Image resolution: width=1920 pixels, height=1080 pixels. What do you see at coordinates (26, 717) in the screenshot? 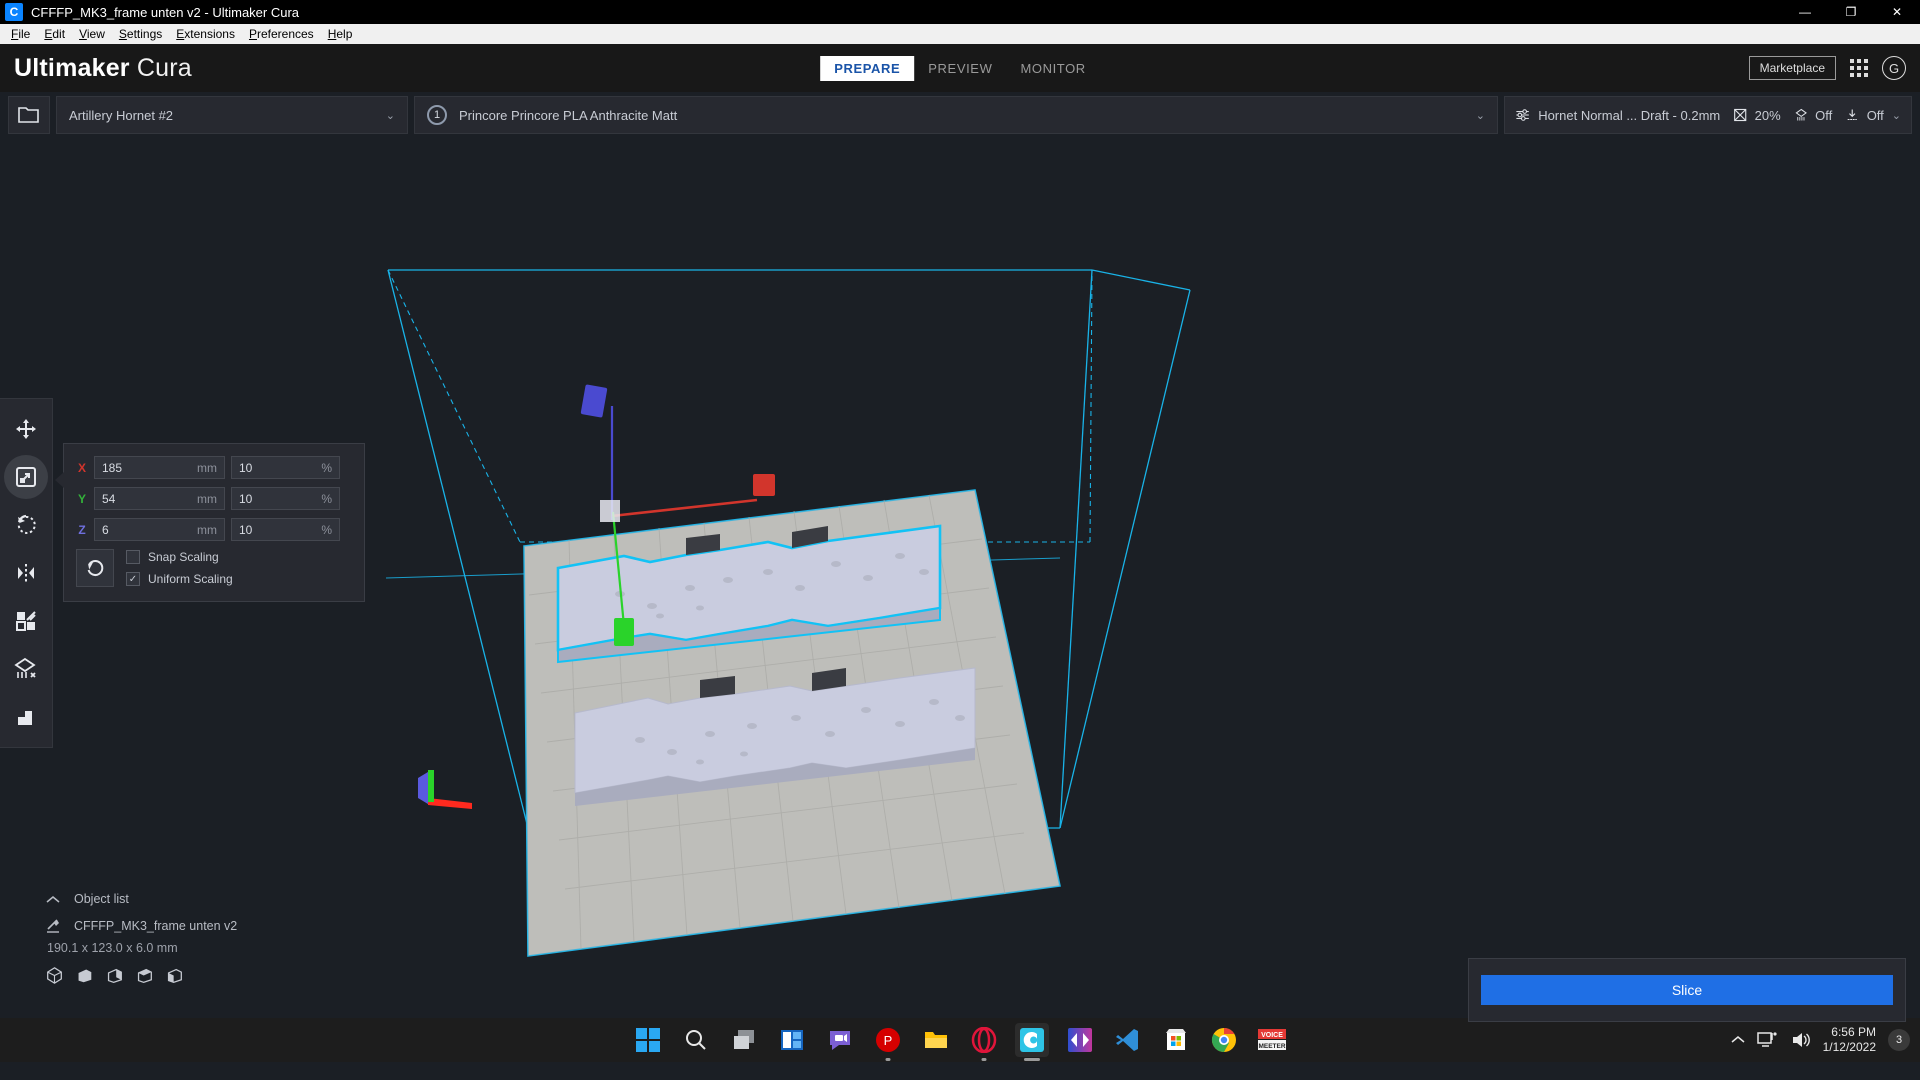
I see `measure-tool-button` at bounding box center [26, 717].